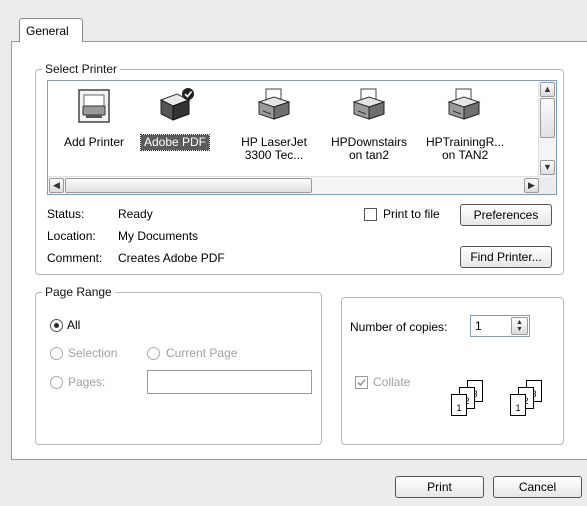 The image size is (587, 506). I want to click on printer-list-horizontal-scrollbar: ◀ ▶, so click(294, 185).